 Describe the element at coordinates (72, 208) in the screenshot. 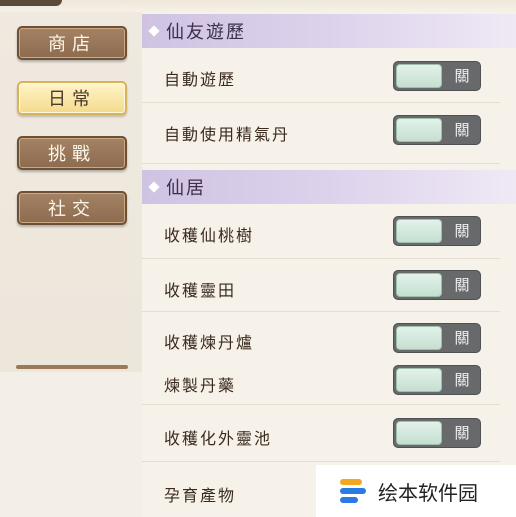

I see `nav-tab-social: 社交` at that location.